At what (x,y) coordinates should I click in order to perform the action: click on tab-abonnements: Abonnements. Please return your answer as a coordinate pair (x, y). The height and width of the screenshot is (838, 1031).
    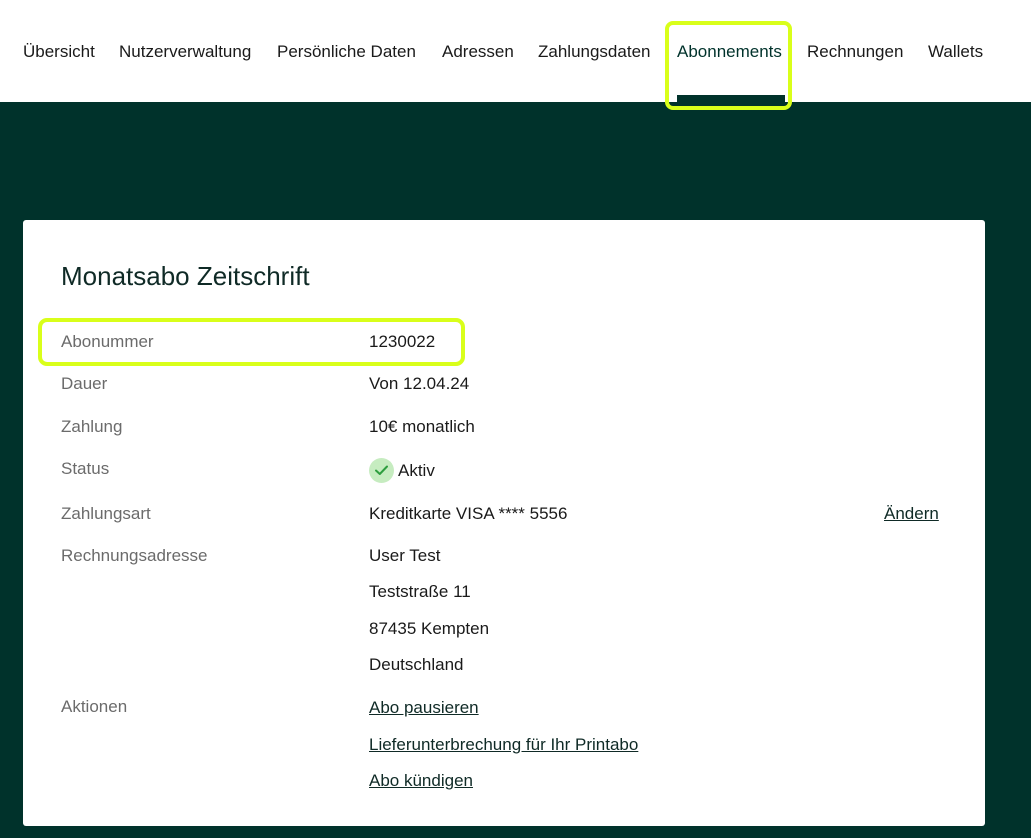
    Looking at the image, I should click on (729, 52).